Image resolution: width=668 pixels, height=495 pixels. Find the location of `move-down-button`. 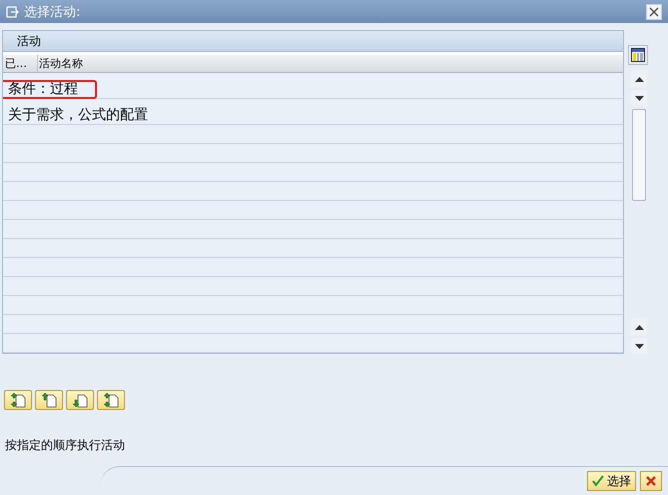

move-down-button is located at coordinates (80, 400).